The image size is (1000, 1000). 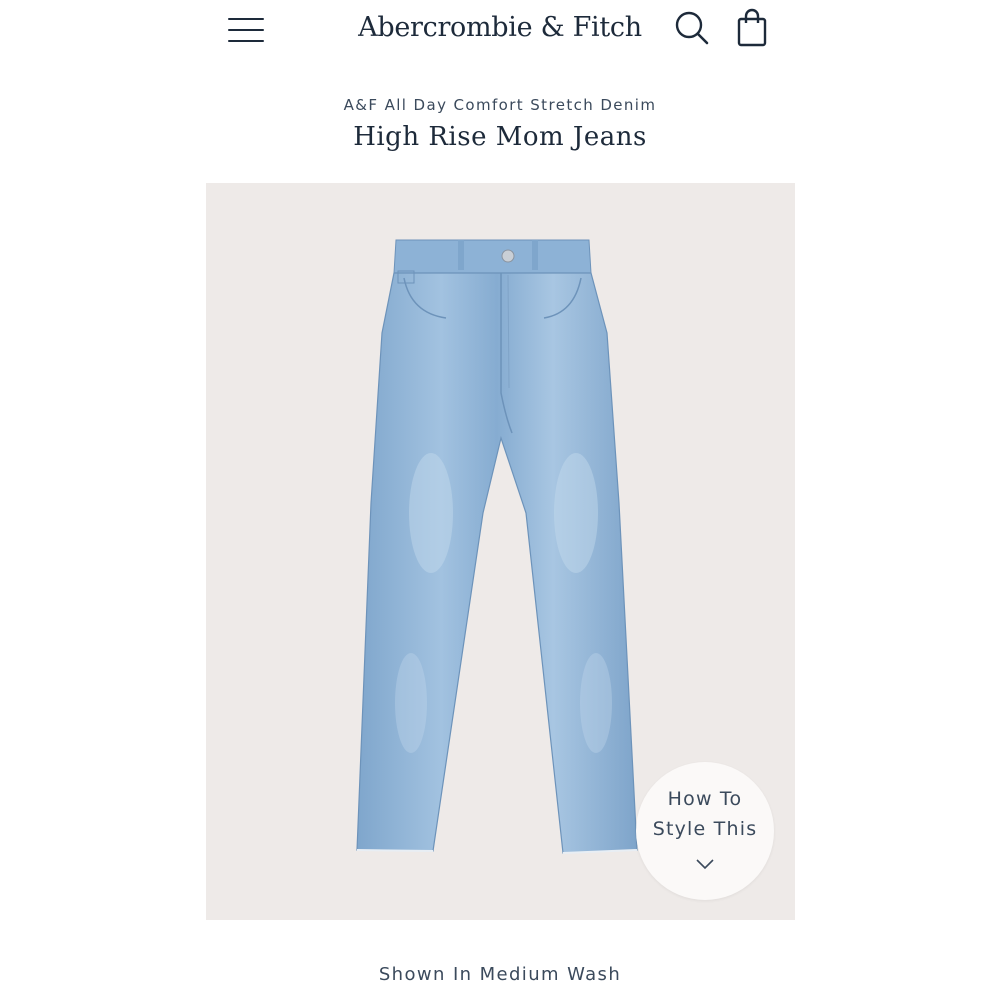 I want to click on brand-logo: Abercrombie & Fitch, so click(x=500, y=27).